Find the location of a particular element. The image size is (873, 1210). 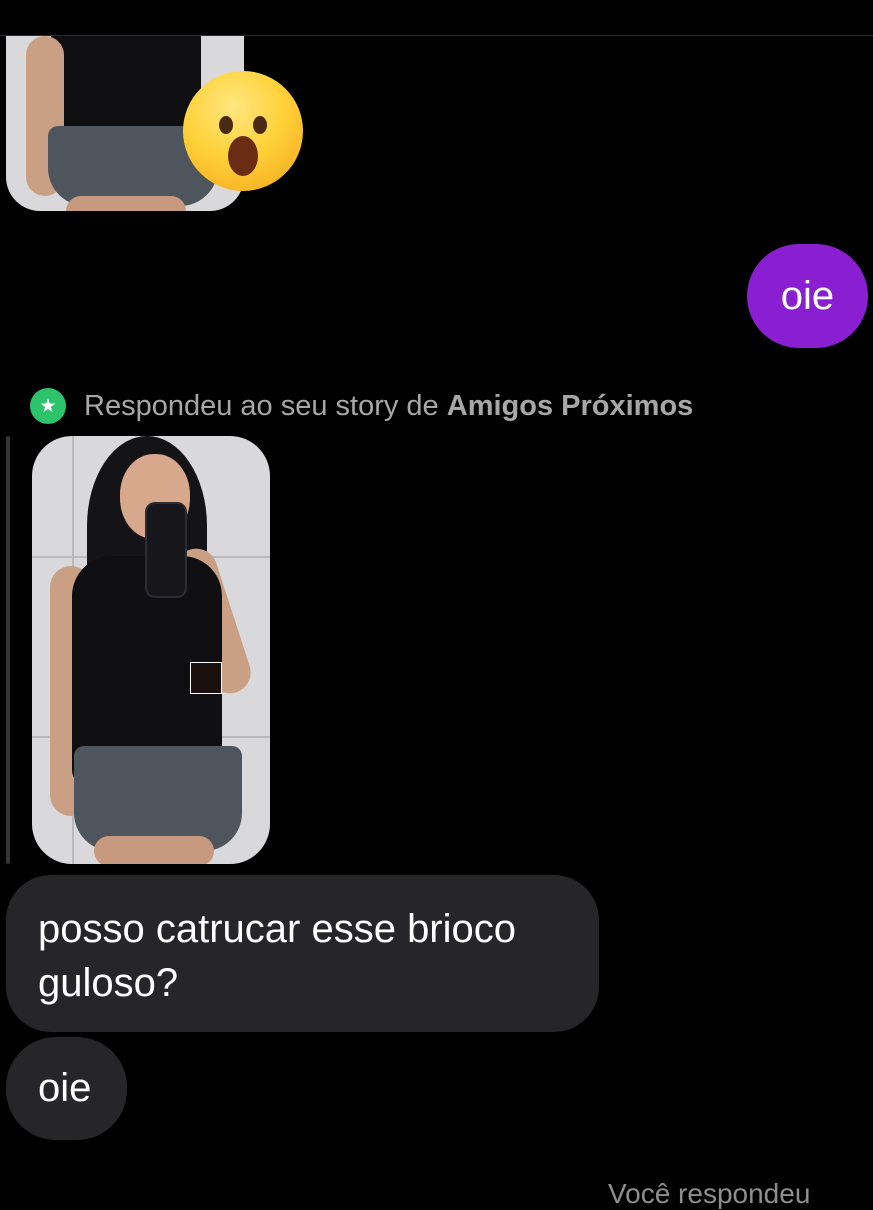

incoming-message-bubble: posso catrucar esse brioco guloso? is located at coordinates (302, 953).